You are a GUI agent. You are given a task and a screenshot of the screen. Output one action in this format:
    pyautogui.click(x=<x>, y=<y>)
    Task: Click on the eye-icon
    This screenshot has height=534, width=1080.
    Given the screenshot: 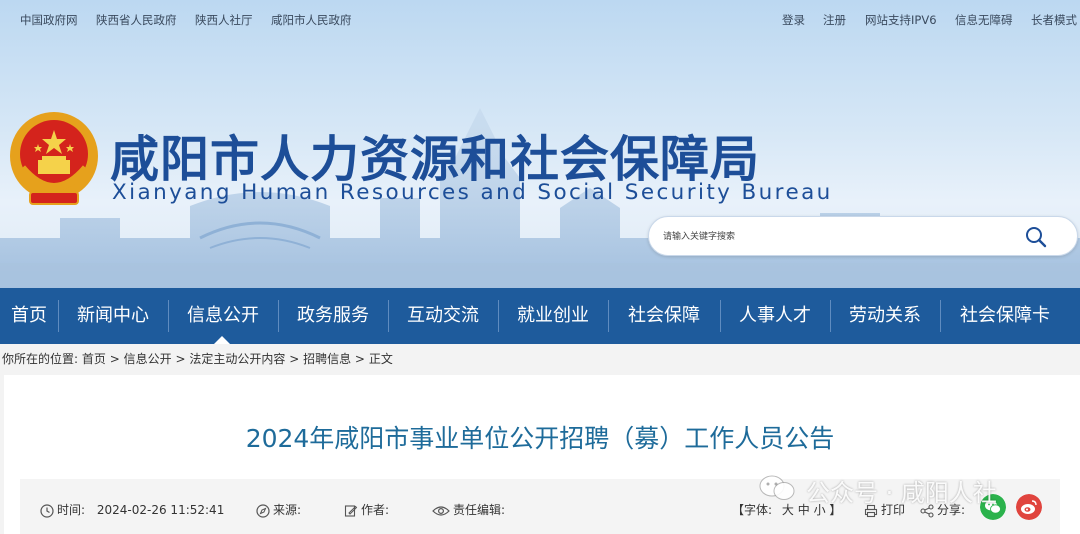 What is the action you would take?
    pyautogui.click(x=441, y=510)
    